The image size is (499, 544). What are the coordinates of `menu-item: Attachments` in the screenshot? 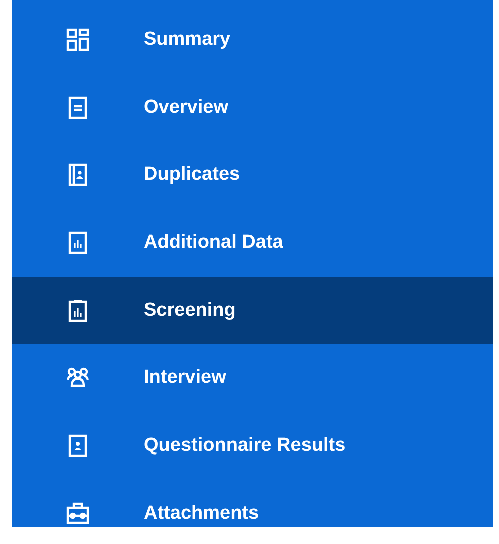 It's located at (252, 503).